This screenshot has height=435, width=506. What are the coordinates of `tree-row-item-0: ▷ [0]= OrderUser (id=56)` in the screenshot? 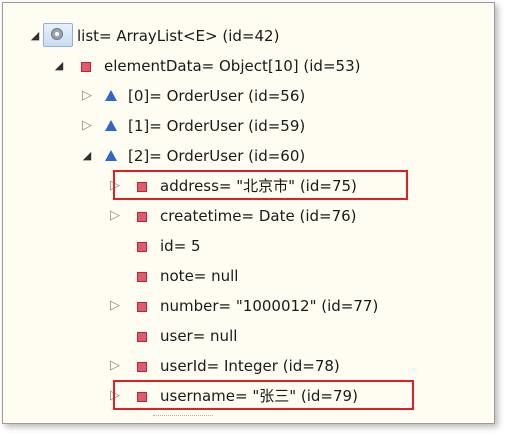 It's located at (248, 96).